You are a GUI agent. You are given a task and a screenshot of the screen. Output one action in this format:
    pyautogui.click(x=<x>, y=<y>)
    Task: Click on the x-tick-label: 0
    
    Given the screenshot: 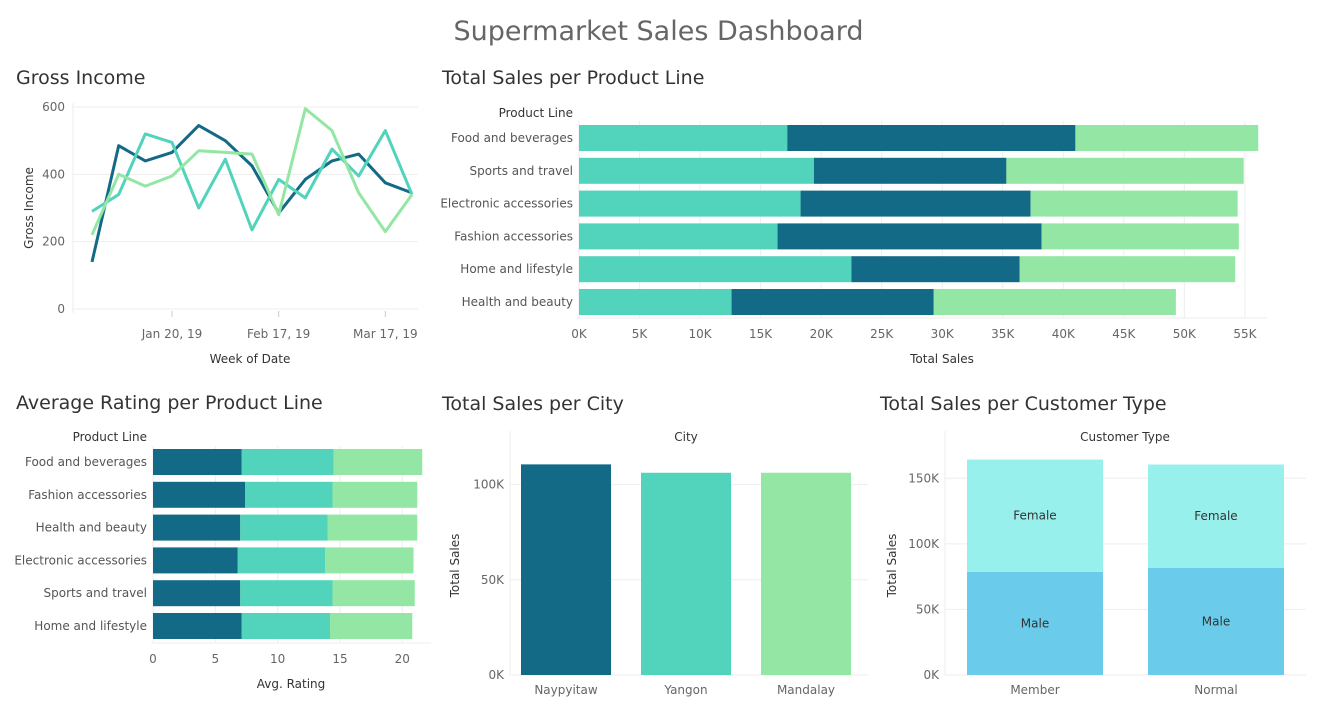 What is the action you would take?
    pyautogui.click(x=153, y=659)
    